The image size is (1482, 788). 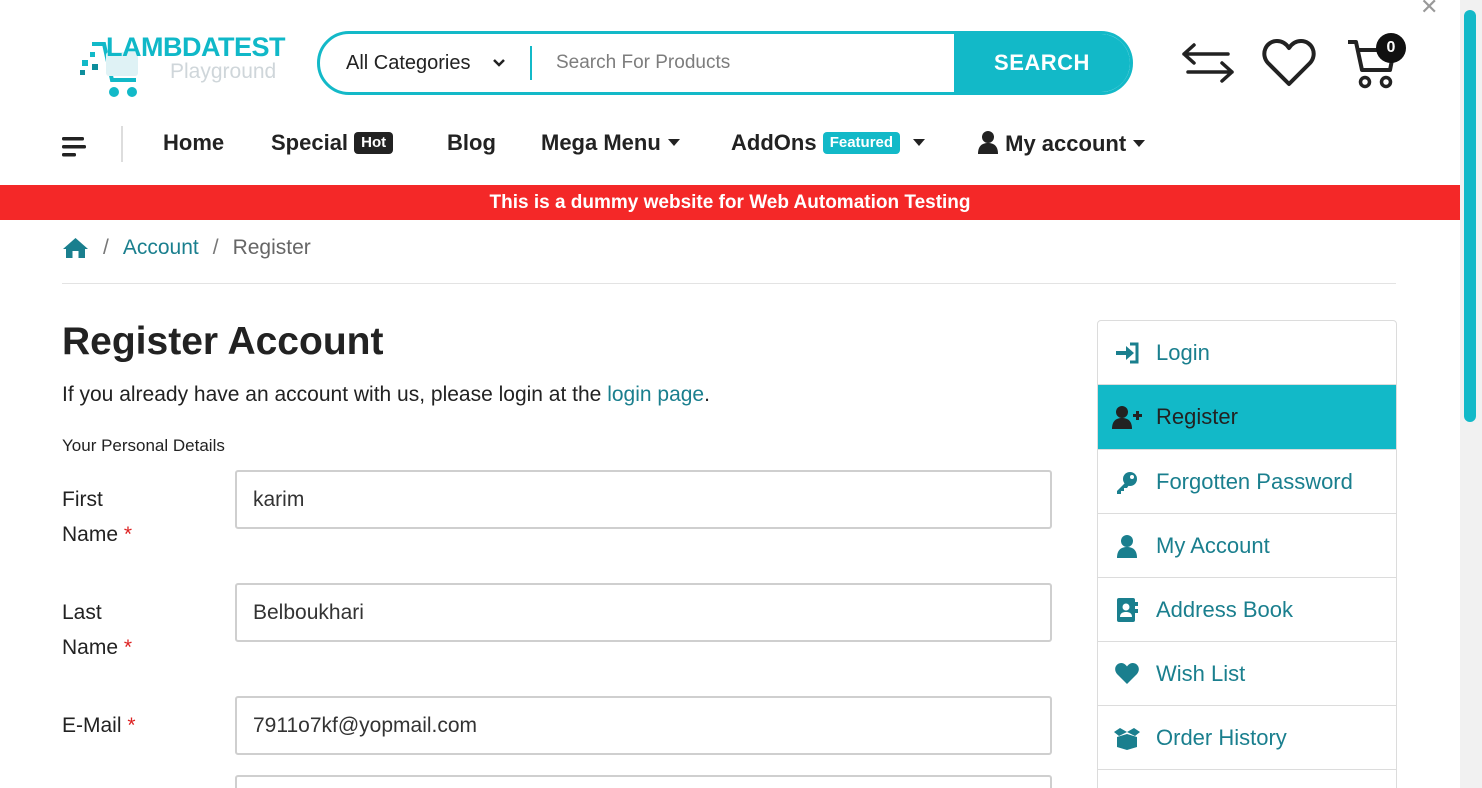 I want to click on scrollbar-thumb, so click(x=1470, y=216).